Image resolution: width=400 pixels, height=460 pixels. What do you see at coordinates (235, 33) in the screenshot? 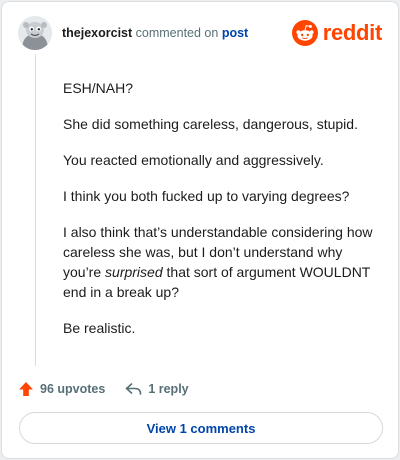
I see `post-link: post` at bounding box center [235, 33].